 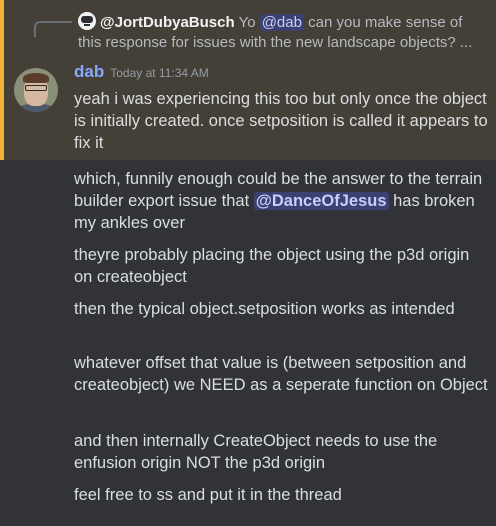 I want to click on message-author: dab, so click(x=89, y=71).